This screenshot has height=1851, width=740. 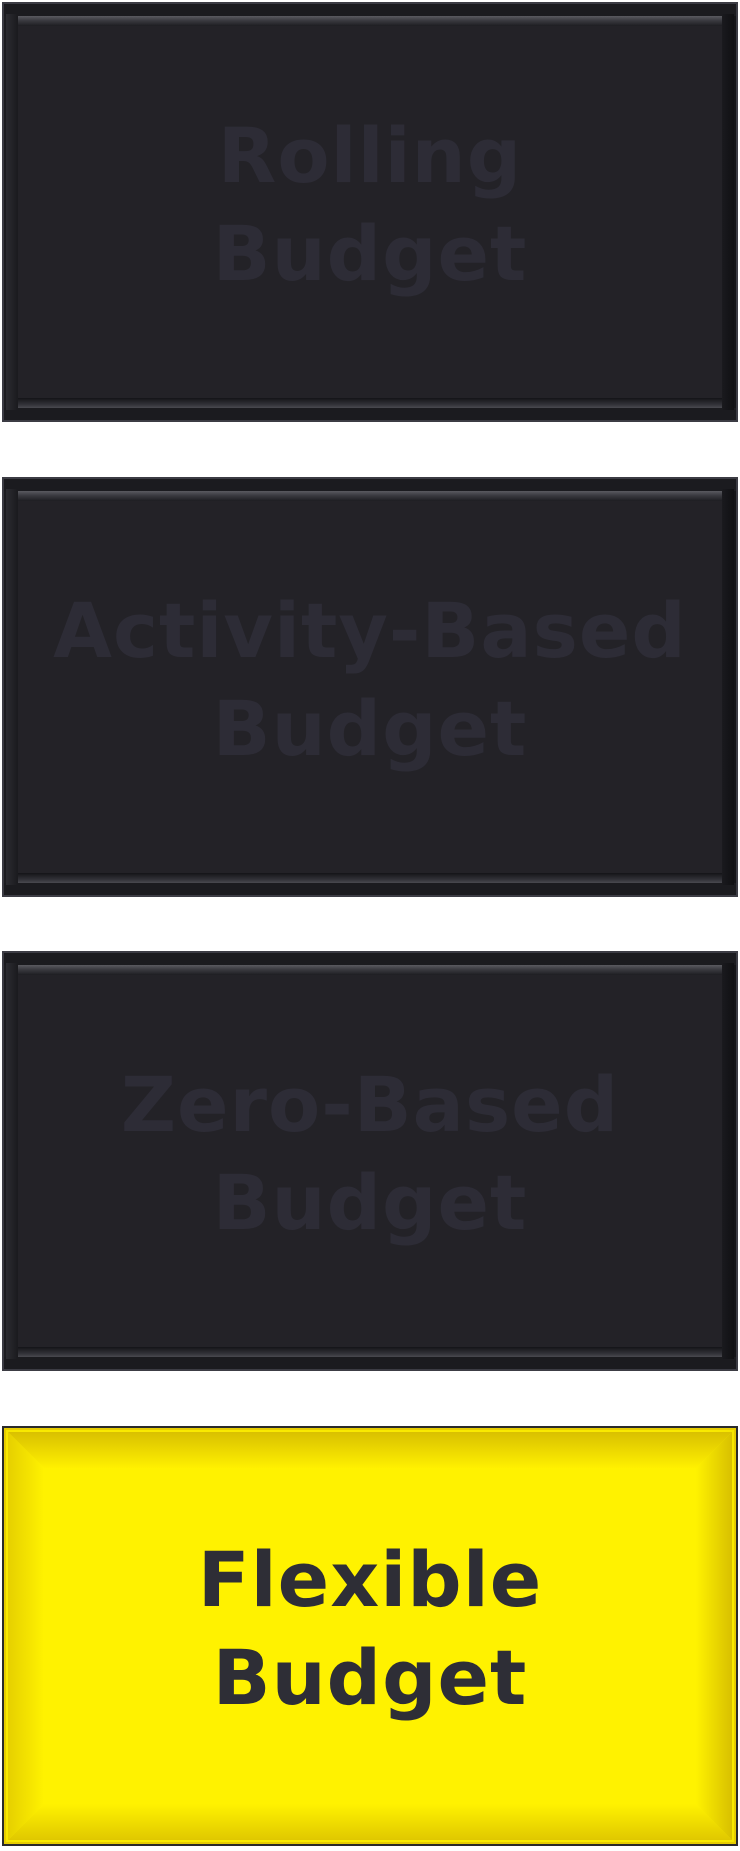 What do you see at coordinates (370, 205) in the screenshot?
I see `option-label: Rolling Budget` at bounding box center [370, 205].